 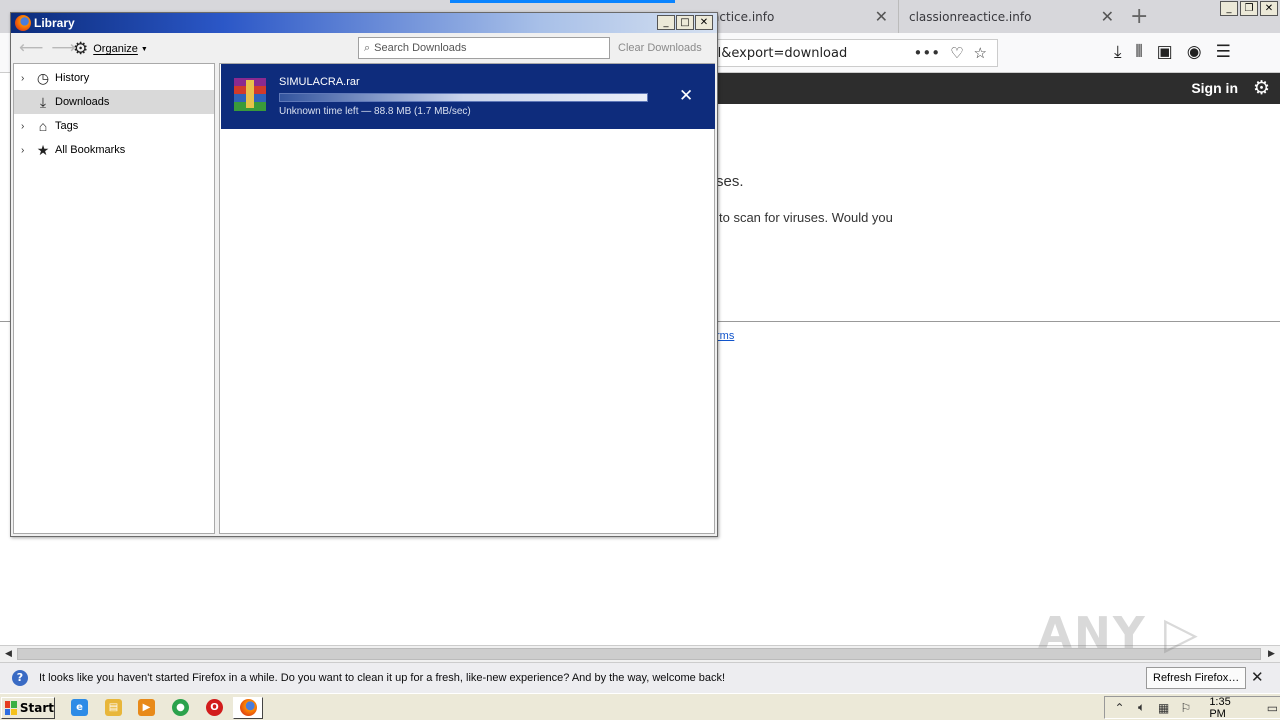 I want to click on sidebar-item-label: Downloads, so click(x=82, y=102).